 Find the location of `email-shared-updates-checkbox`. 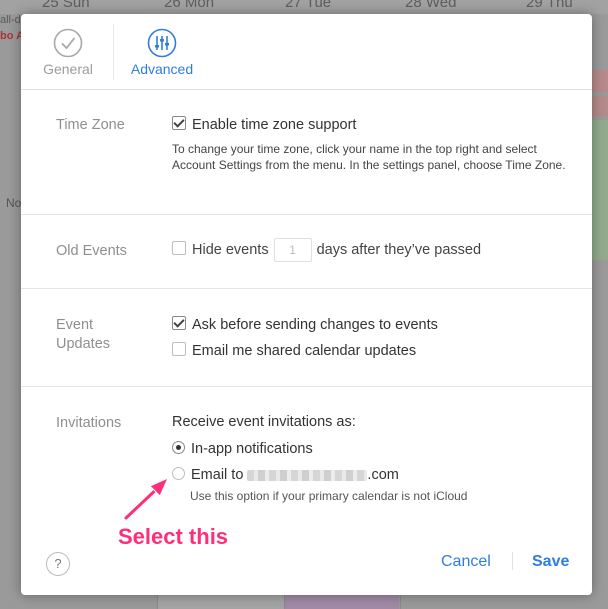

email-shared-updates-checkbox is located at coordinates (179, 349).